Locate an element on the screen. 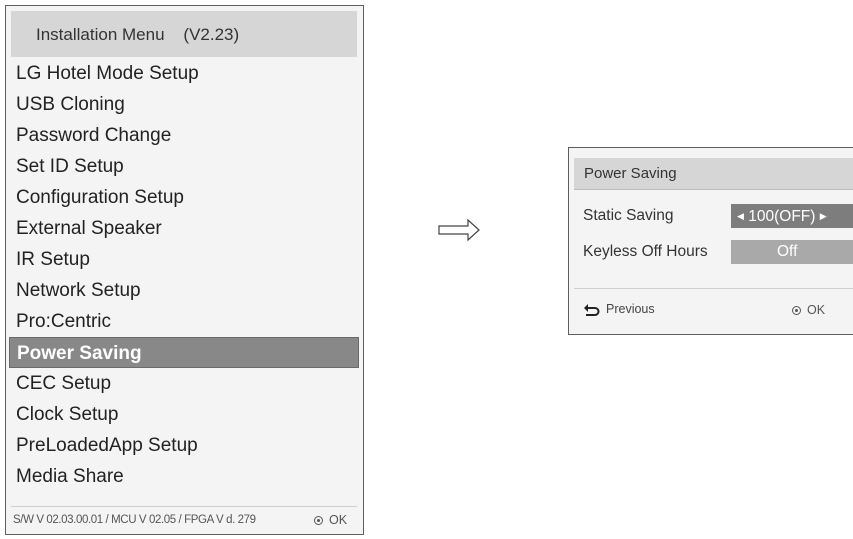 This screenshot has height=539, width=853. power-saving-title: Power Saving is located at coordinates (630, 173).